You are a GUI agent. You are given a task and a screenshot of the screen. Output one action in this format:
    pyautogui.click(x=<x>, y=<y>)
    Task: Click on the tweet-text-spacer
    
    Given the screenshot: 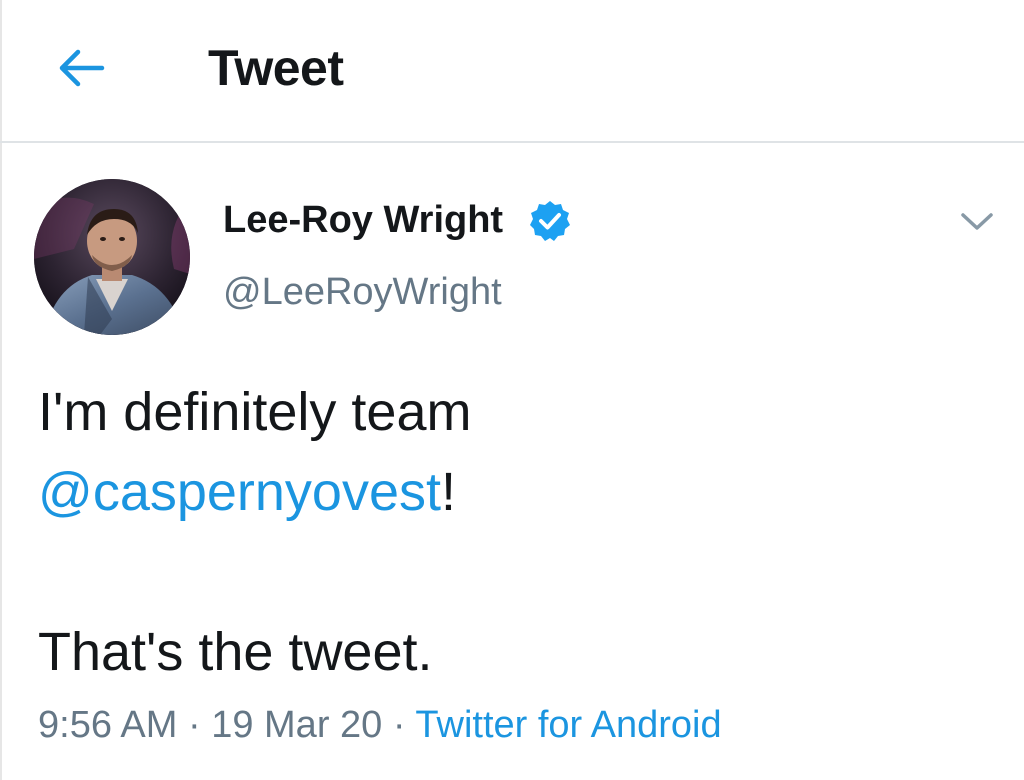 What is the action you would take?
    pyautogui.click(x=518, y=572)
    